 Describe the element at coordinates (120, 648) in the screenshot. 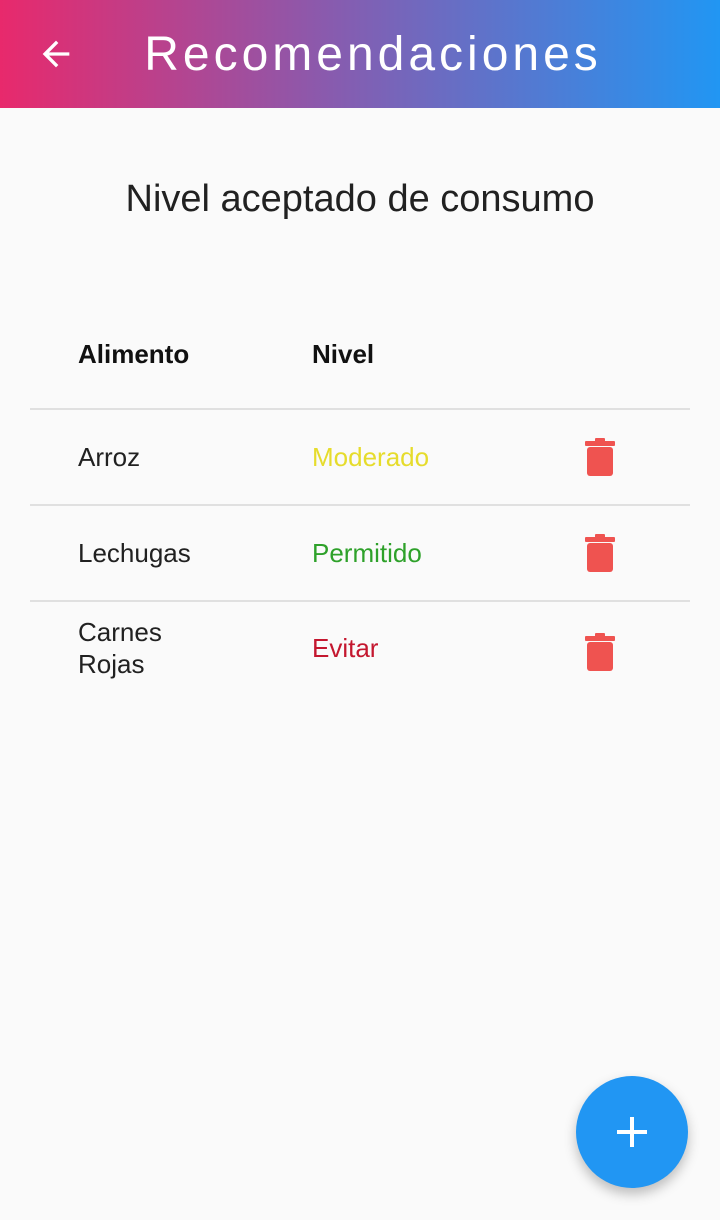

I see `food-name: Carnes Rojas` at that location.